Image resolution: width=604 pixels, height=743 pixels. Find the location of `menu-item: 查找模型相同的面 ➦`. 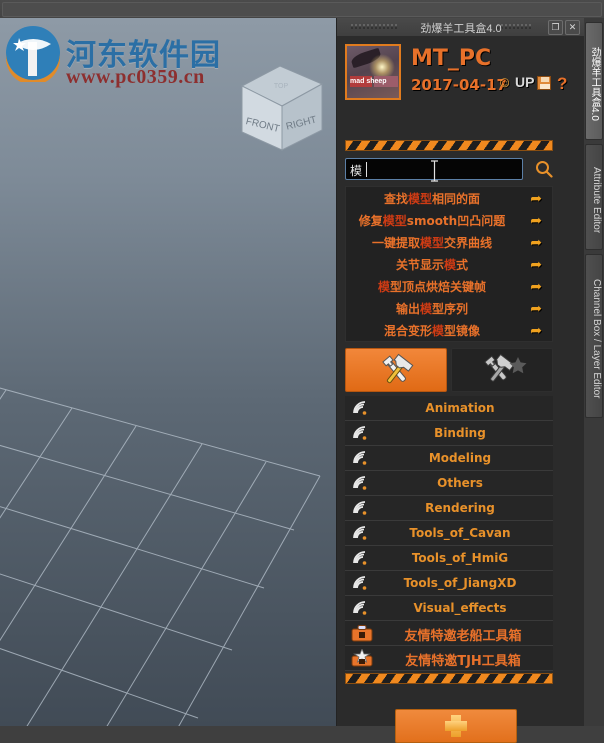

menu-item: 查找模型相同的面 ➦ is located at coordinates (449, 198).